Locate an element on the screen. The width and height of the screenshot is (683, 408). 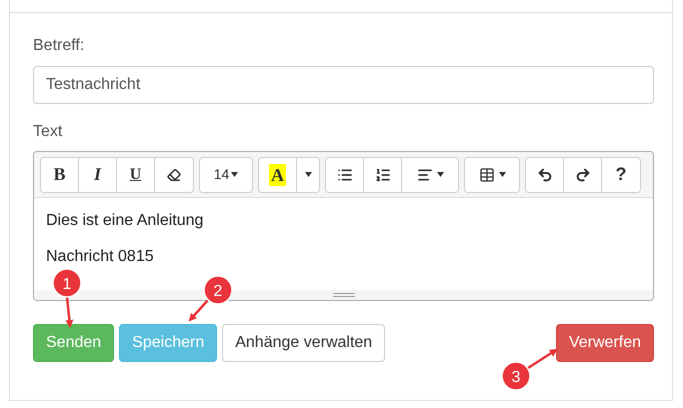
discard-button: Verwerfen is located at coordinates (605, 343).